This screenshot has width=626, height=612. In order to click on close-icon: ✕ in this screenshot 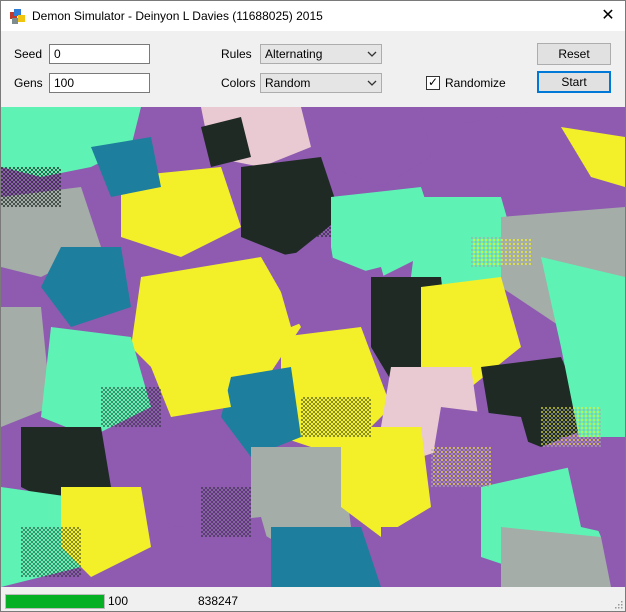, I will do `click(608, 15)`.